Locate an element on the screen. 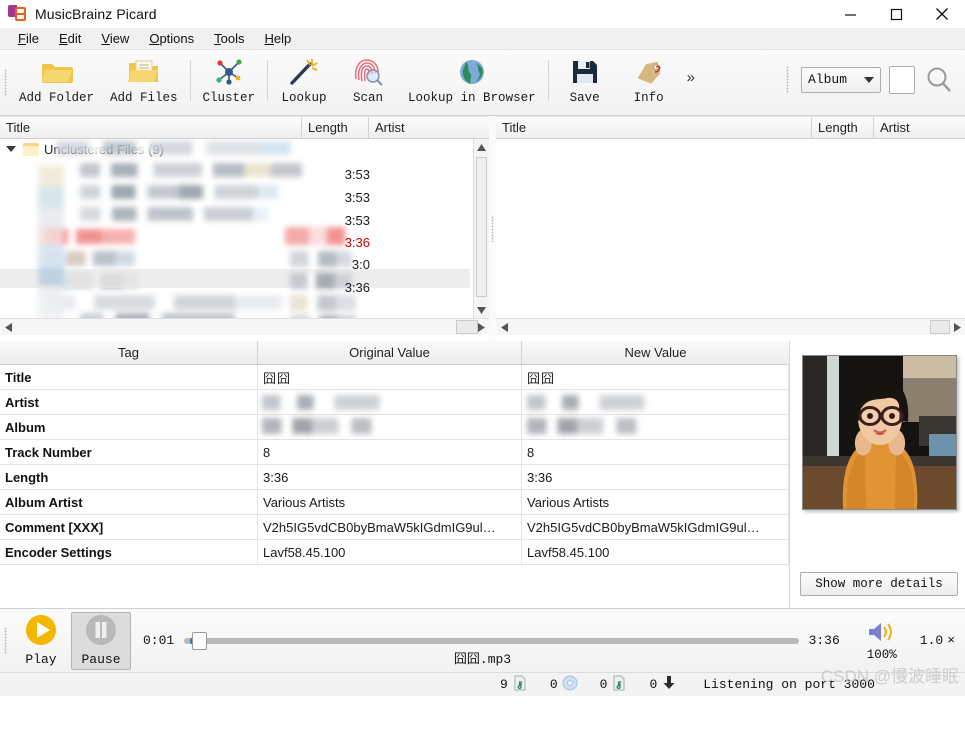  album-list-body is located at coordinates (730, 228).